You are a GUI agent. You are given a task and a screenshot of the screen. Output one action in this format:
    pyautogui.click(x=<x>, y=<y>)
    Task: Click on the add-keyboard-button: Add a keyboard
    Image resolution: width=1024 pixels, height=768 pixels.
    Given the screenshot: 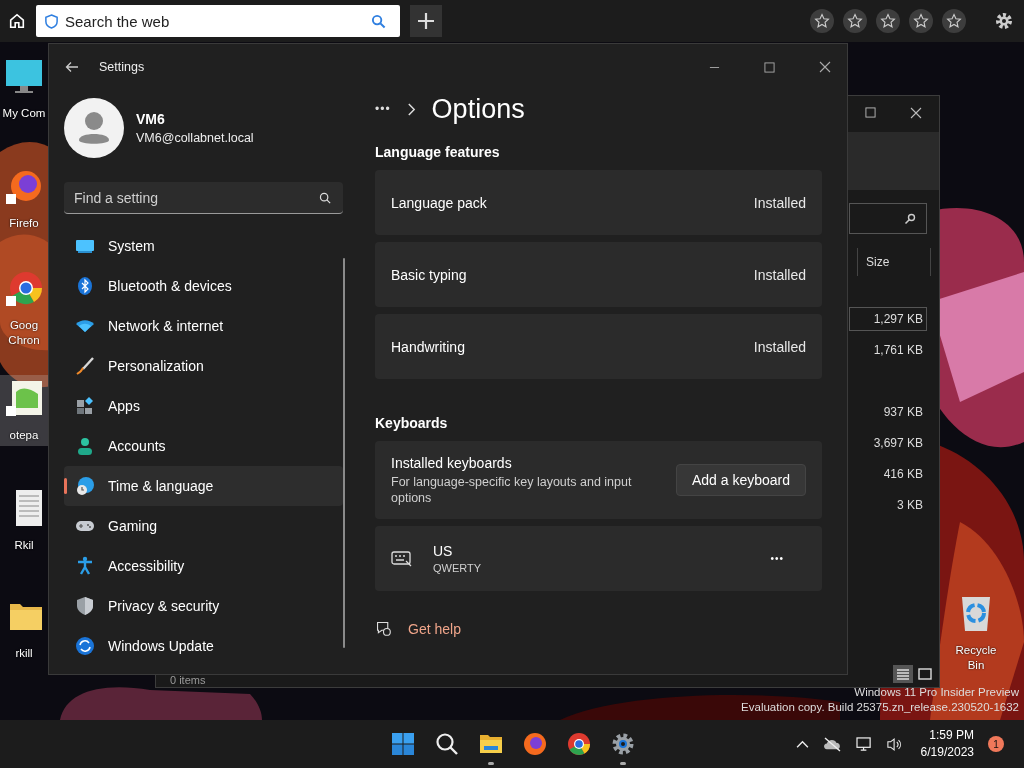 What is the action you would take?
    pyautogui.click(x=740, y=480)
    